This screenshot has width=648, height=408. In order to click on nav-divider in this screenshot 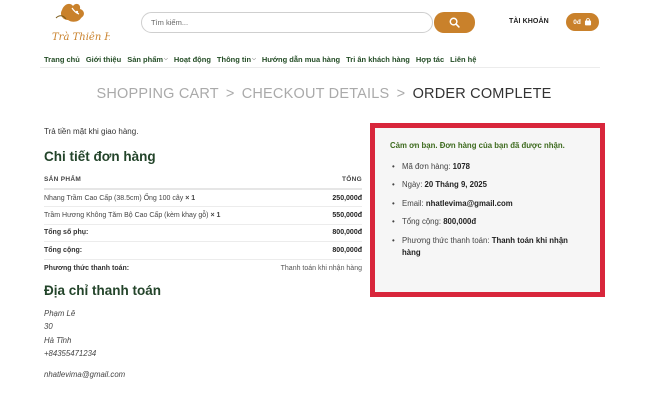, I will do `click(320, 67)`.